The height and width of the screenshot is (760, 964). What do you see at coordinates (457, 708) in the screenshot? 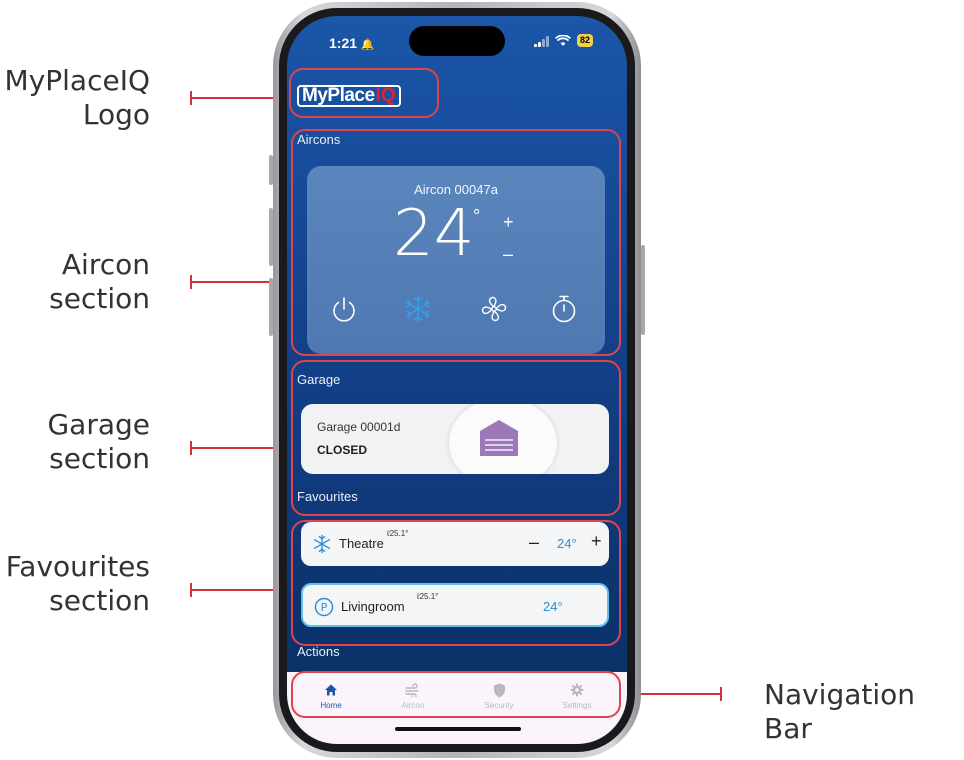
I see `navigation-bar: Home Aircon Security Settings` at bounding box center [457, 708].